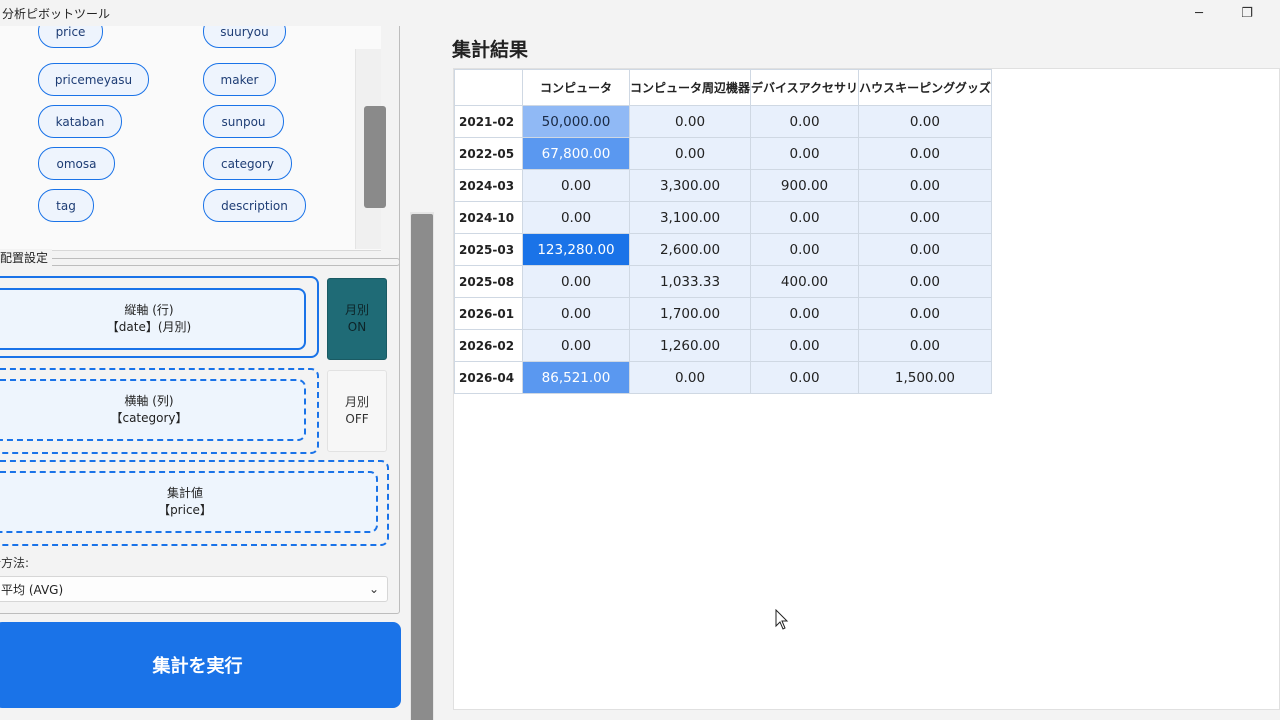 The height and width of the screenshot is (720, 1280). I want to click on table-row: 2026-01 0.00 1,700.00 0.00 0.00, so click(723, 313).